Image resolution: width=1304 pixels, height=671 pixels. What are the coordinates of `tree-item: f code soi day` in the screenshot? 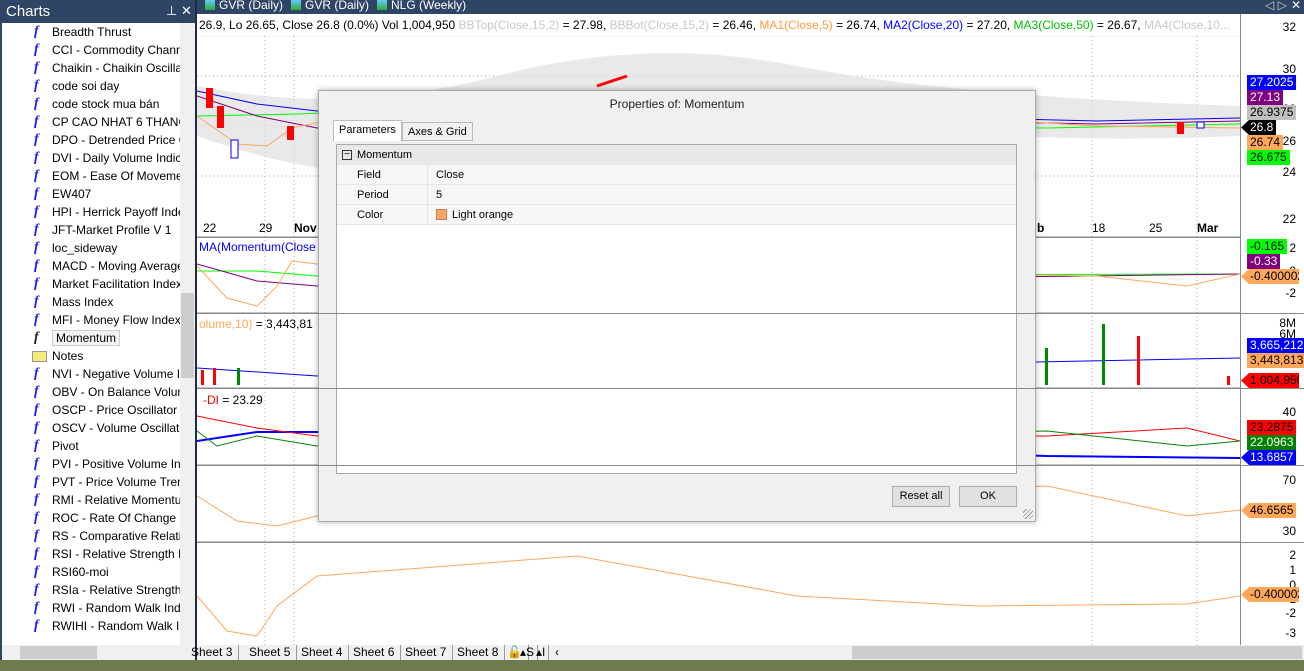 It's located at (91, 86).